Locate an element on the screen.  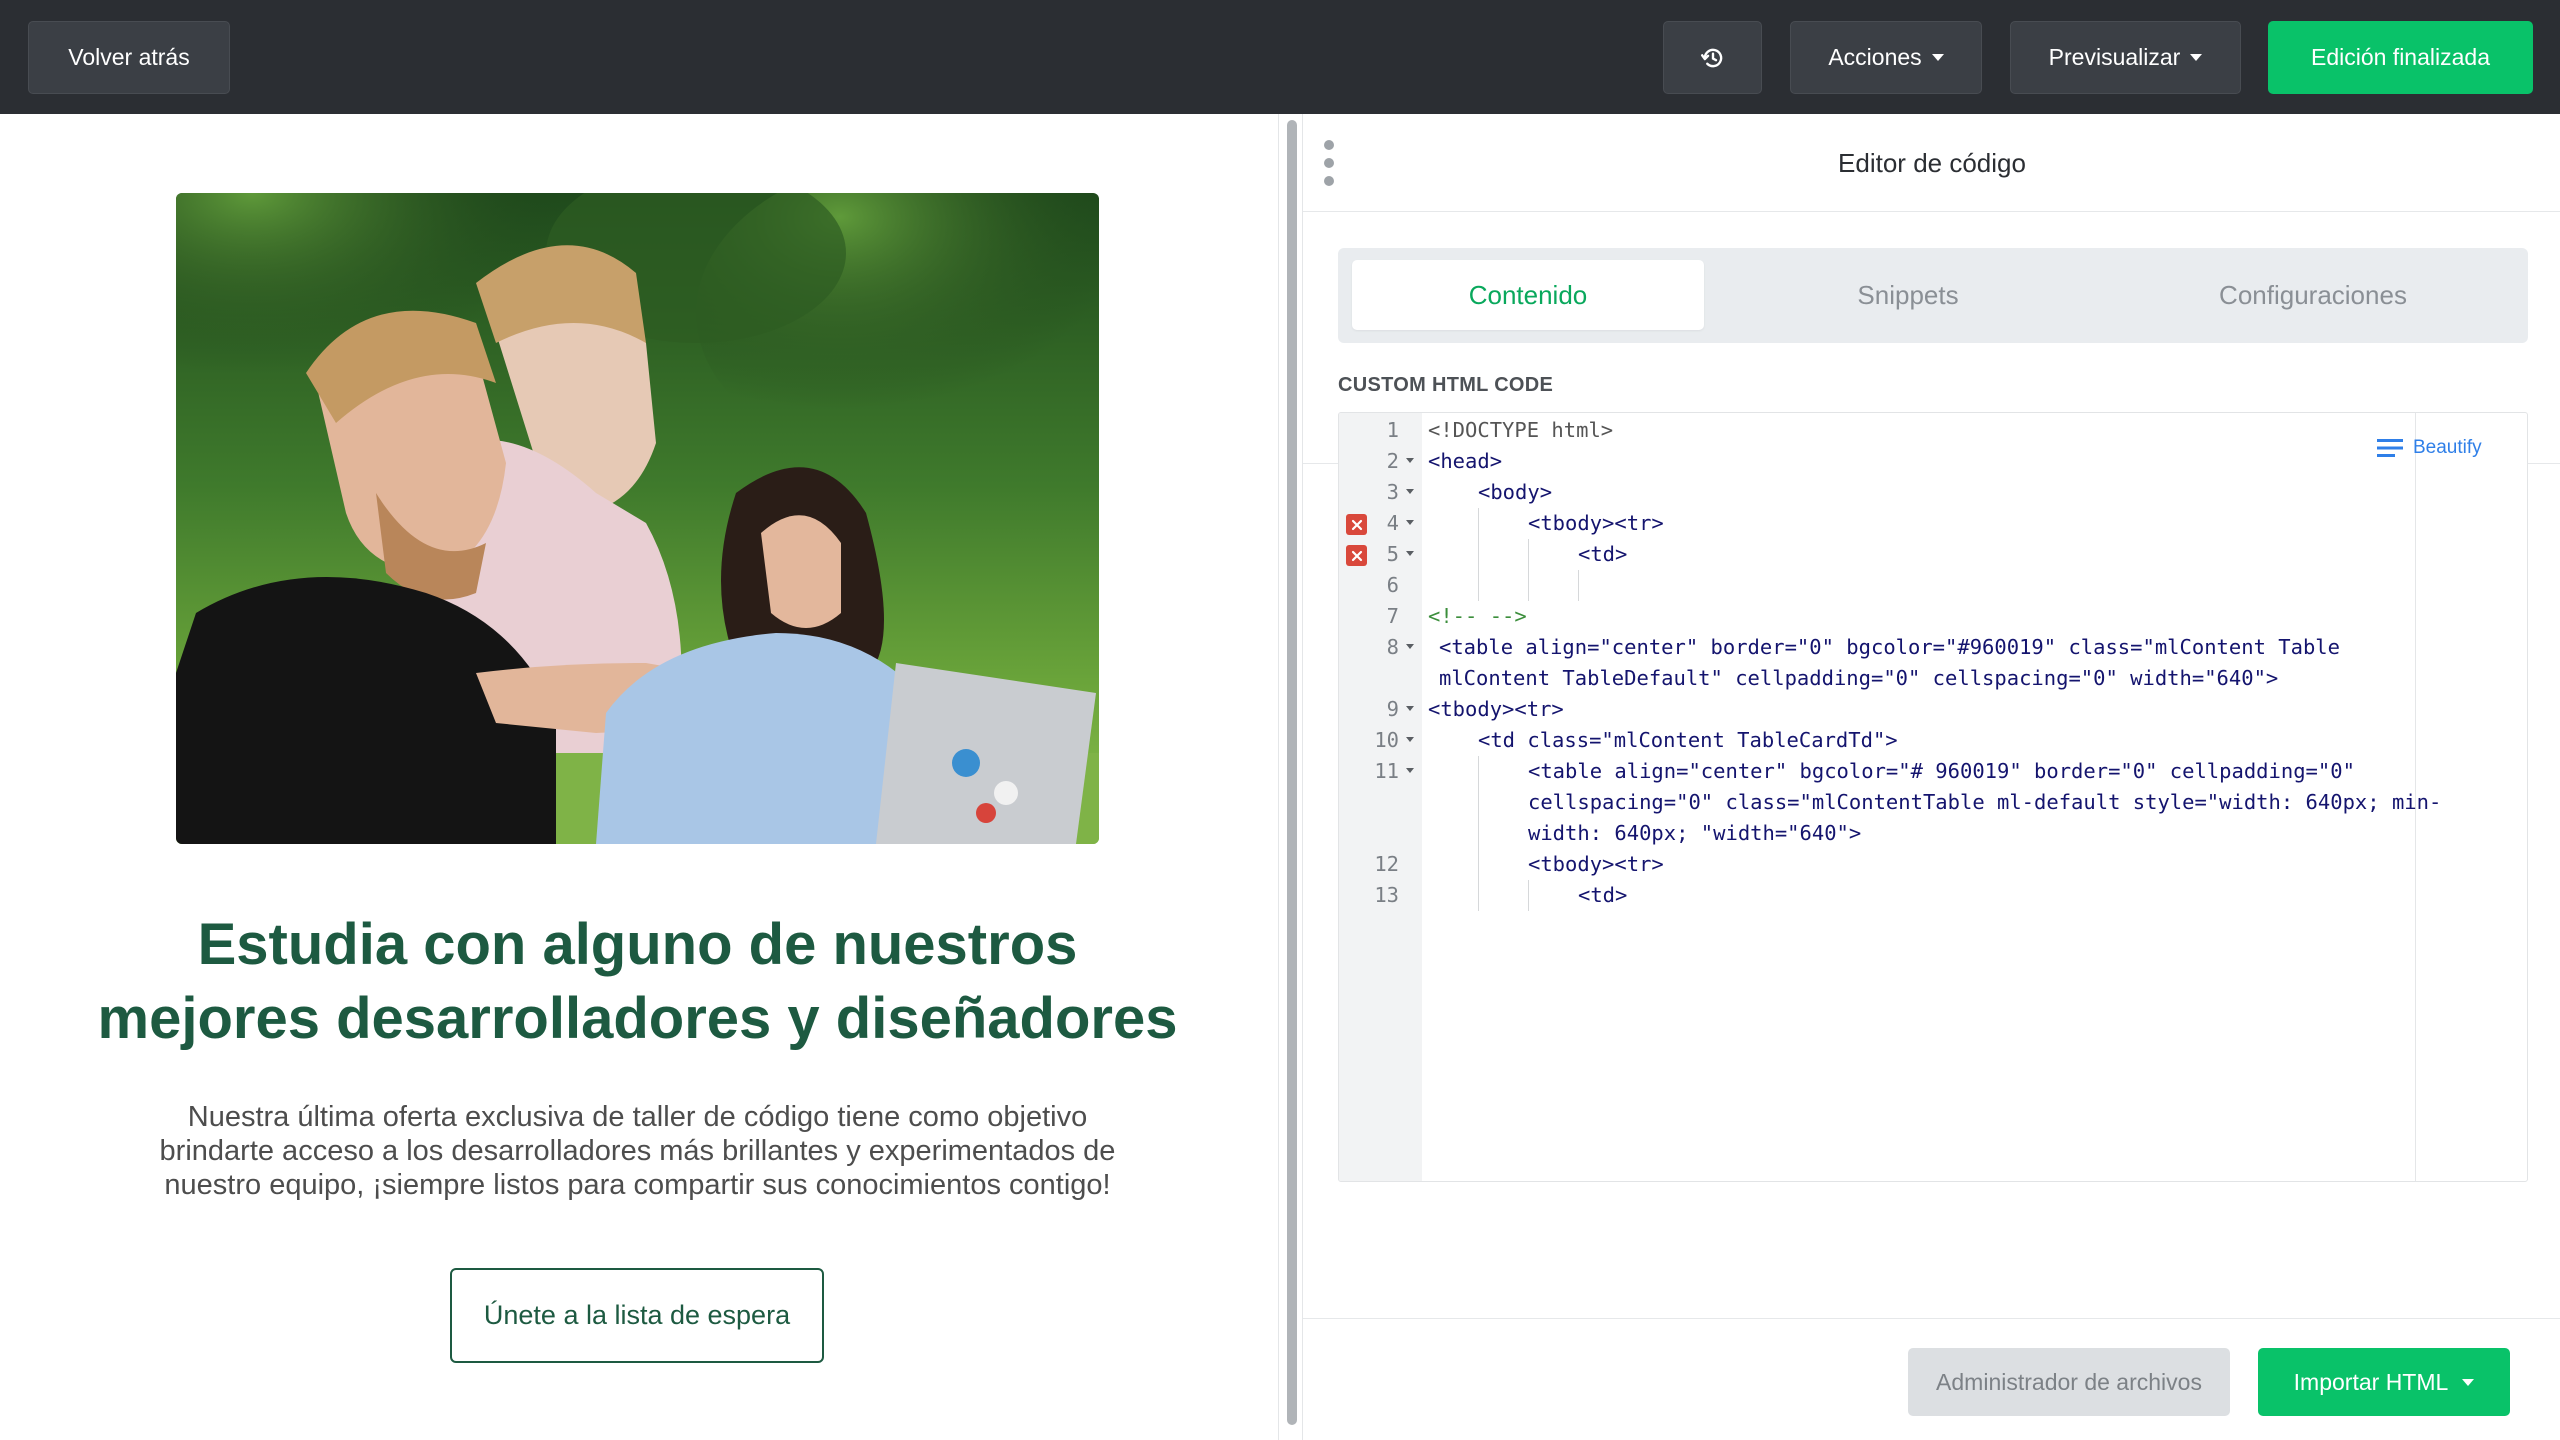
panel-splitter is located at coordinates (1290, 777).